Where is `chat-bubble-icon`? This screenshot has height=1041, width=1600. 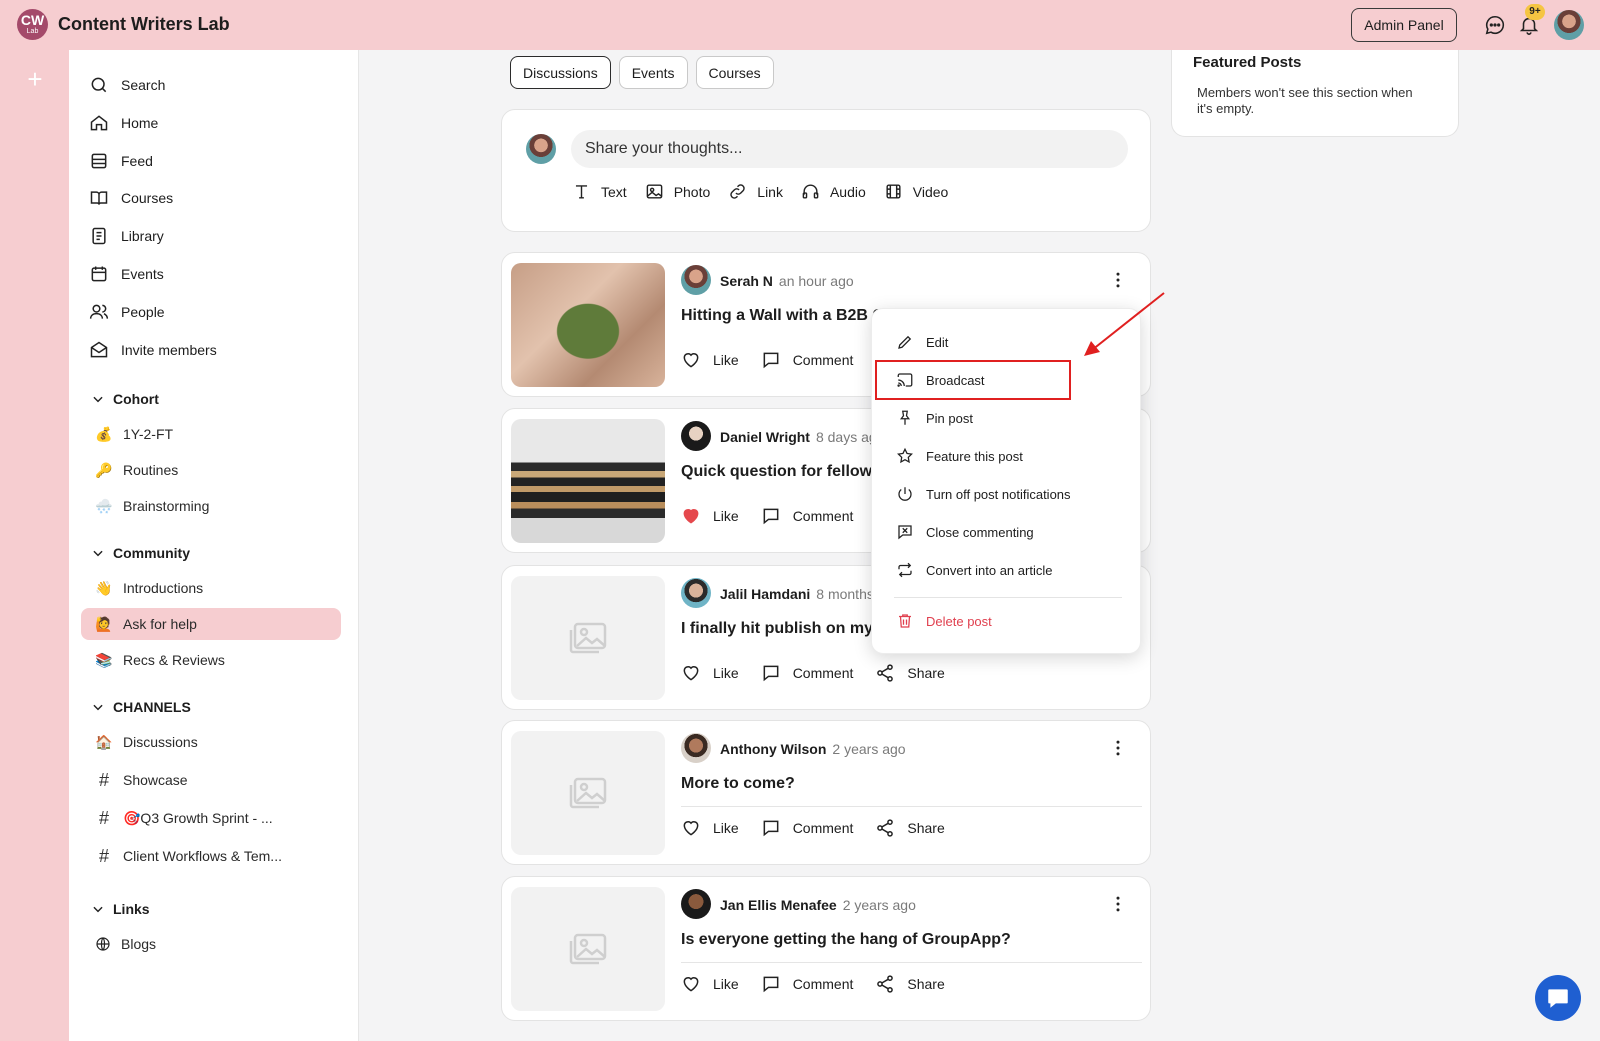 chat-bubble-icon is located at coordinates (1558, 998).